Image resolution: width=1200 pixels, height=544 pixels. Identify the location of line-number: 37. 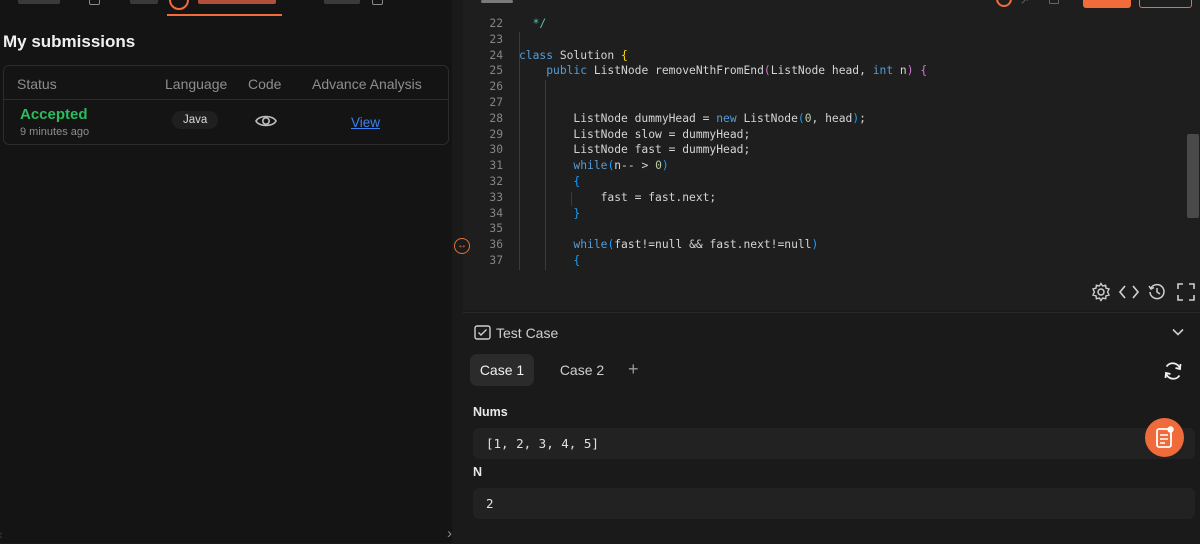
(496, 260).